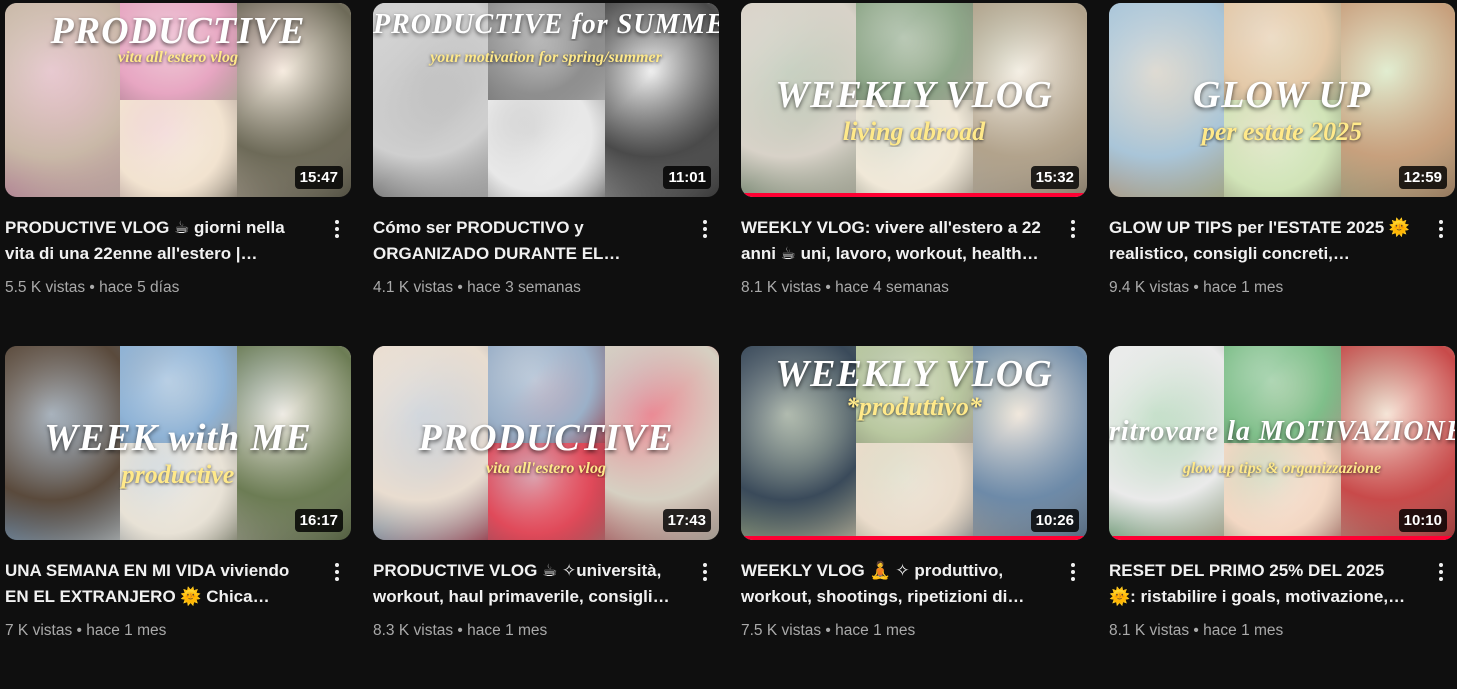 The width and height of the screenshot is (1457, 689). Describe the element at coordinates (1054, 520) in the screenshot. I see `duration-badge: 10:26` at that location.